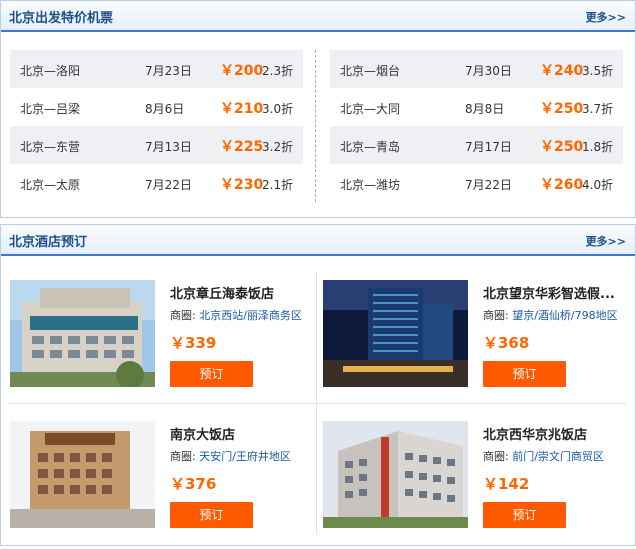  Describe the element at coordinates (598, 185) in the screenshot. I see `flight-discount: 4.0折` at that location.